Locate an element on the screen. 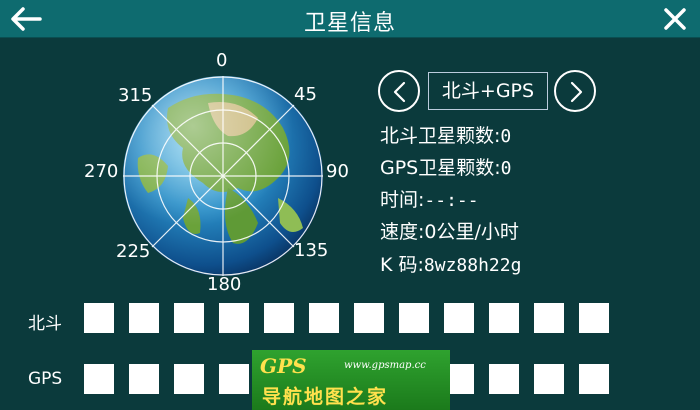 The width and height of the screenshot is (700, 410). k-code-row: K 码:8wz88h22g is located at coordinates (450, 263).